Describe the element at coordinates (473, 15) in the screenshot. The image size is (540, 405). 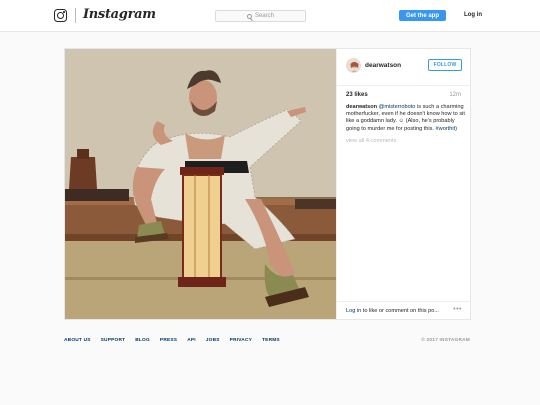
I see `login-link: Log in` at that location.